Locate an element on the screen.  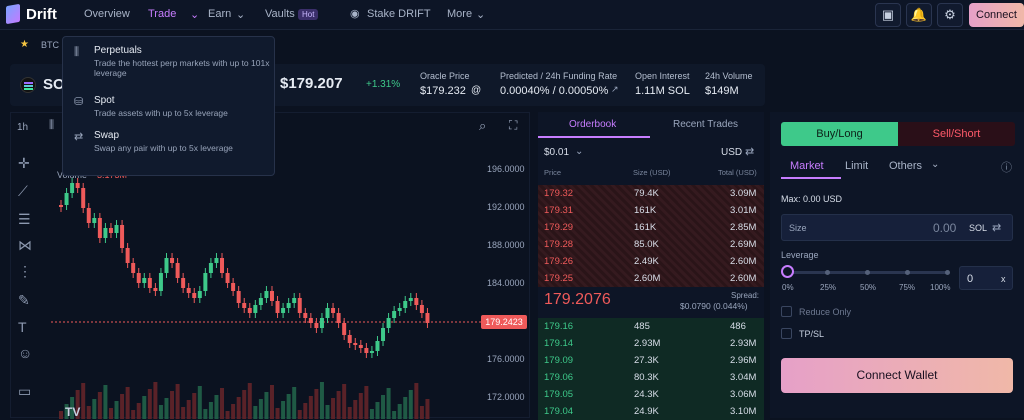
total-cell: 2.93M is located at coordinates (743, 343).